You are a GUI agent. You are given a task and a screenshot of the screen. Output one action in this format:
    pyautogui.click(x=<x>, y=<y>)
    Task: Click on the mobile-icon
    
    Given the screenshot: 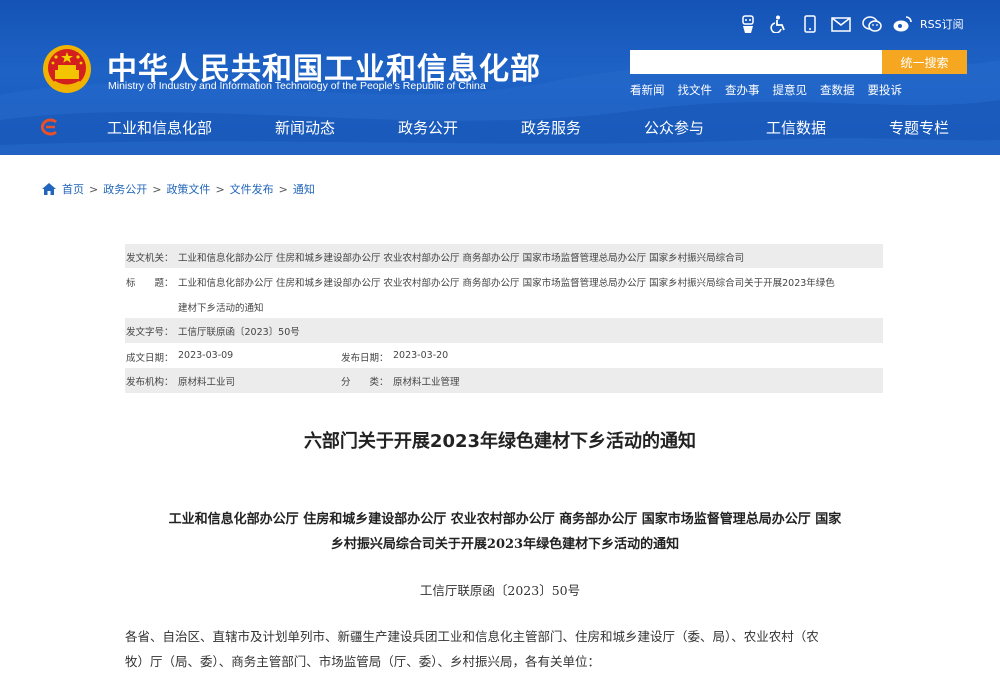 What is the action you would take?
    pyautogui.click(x=810, y=24)
    